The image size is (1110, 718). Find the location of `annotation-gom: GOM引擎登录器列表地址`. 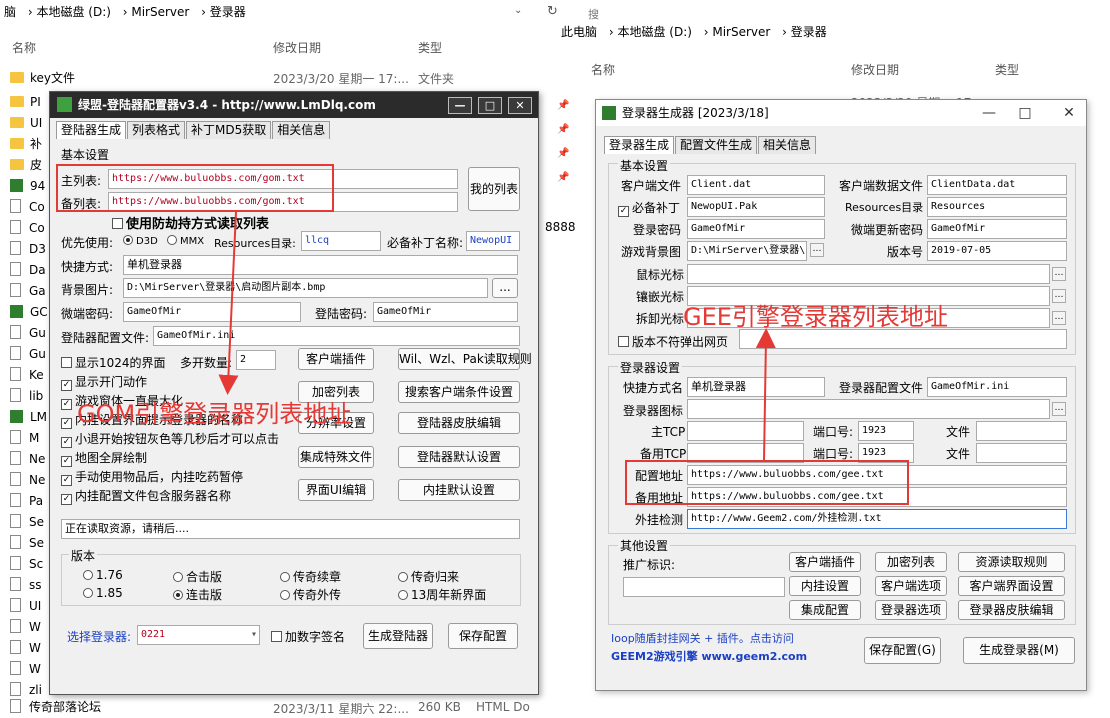

annotation-gom: GOM引擎登录器列表地址 is located at coordinates (214, 414).